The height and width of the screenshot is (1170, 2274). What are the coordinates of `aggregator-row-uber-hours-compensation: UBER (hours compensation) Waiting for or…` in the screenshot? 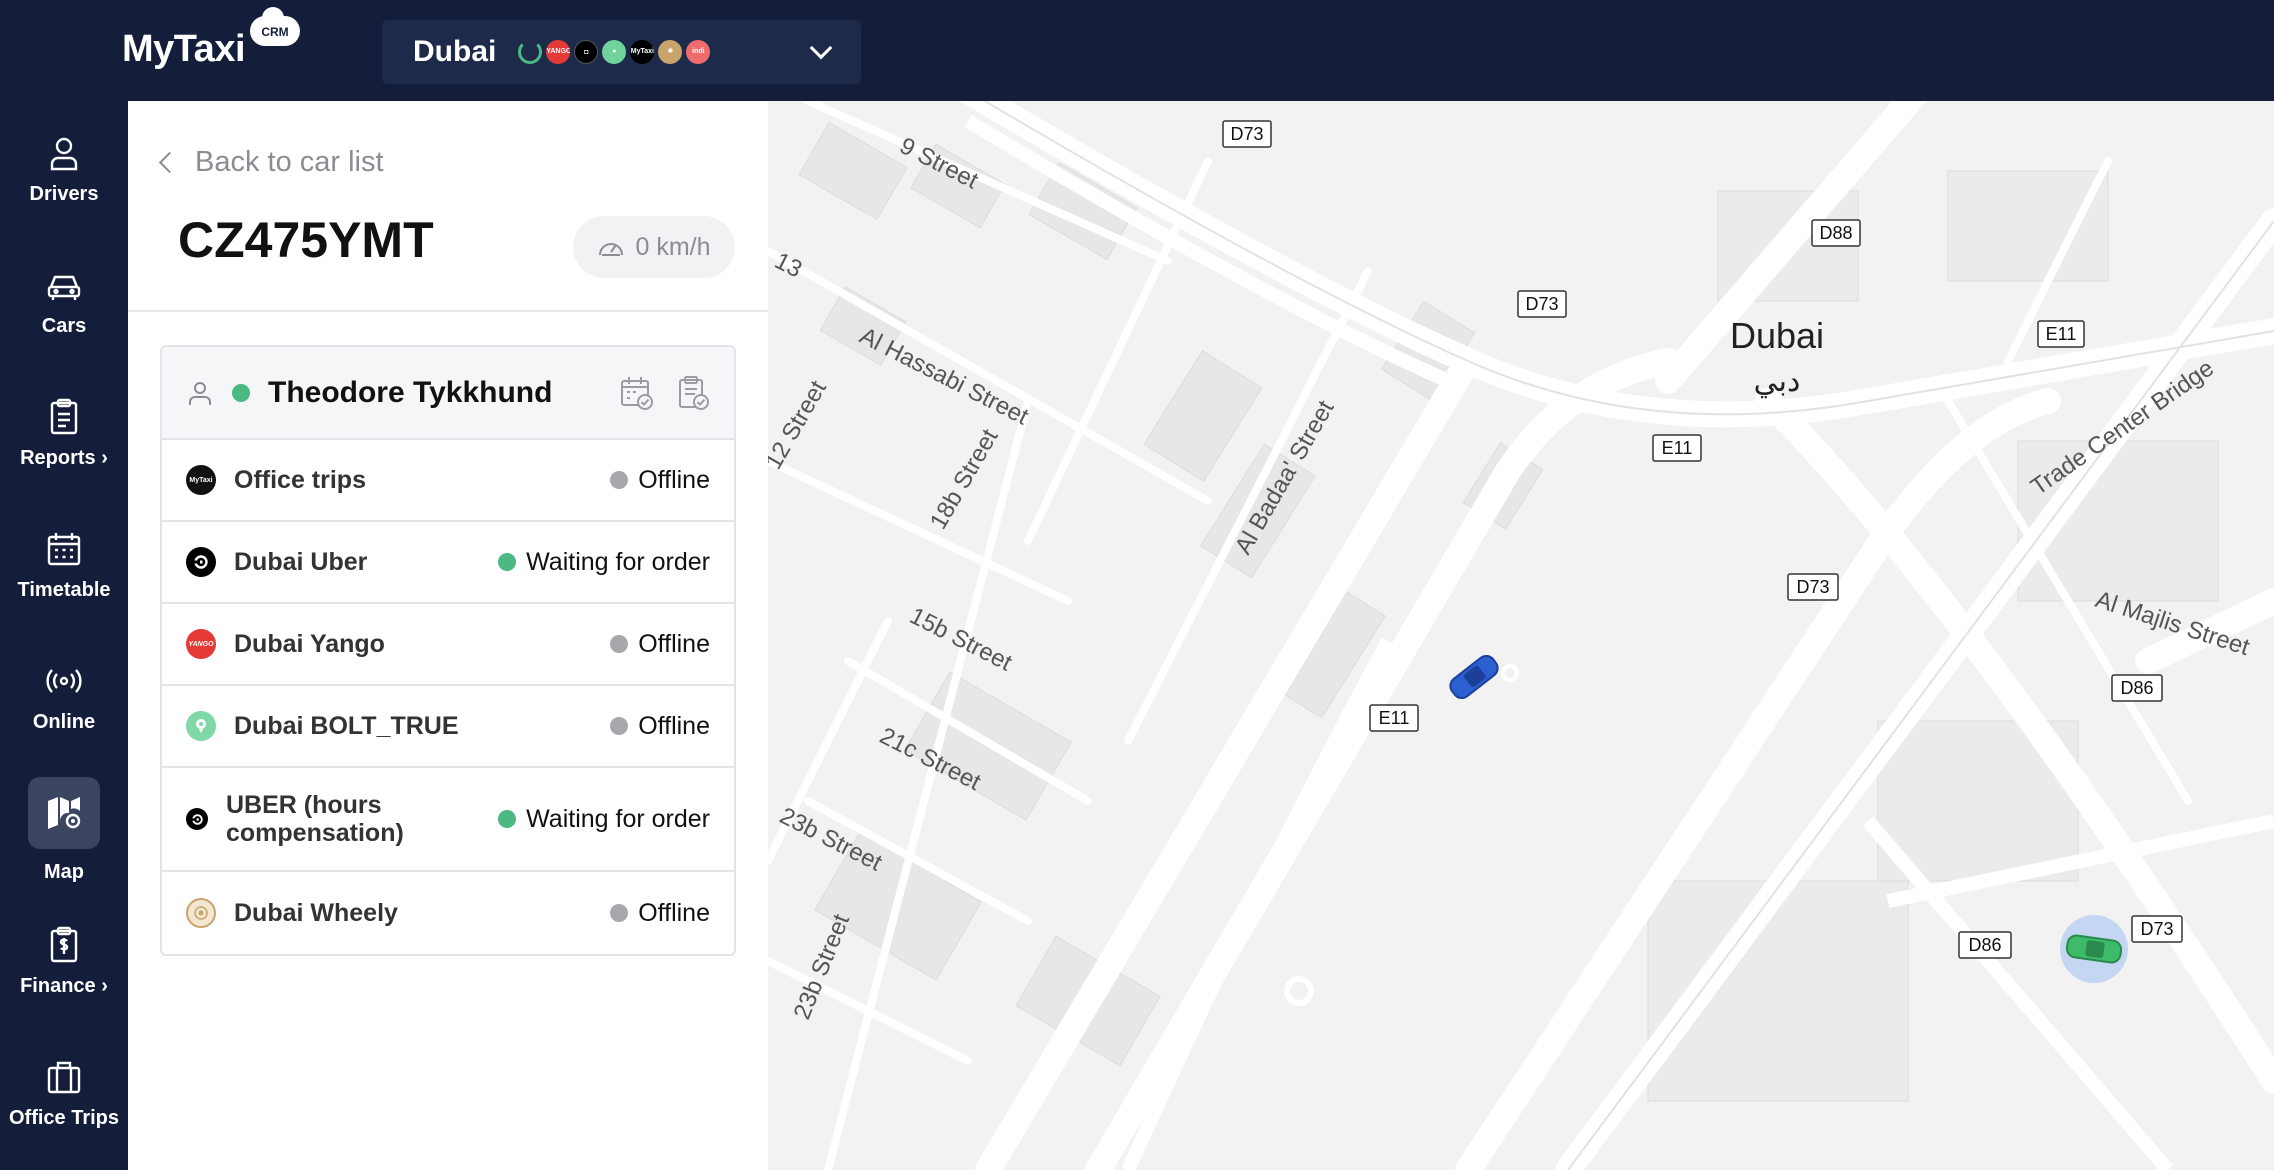 It's located at (448, 820).